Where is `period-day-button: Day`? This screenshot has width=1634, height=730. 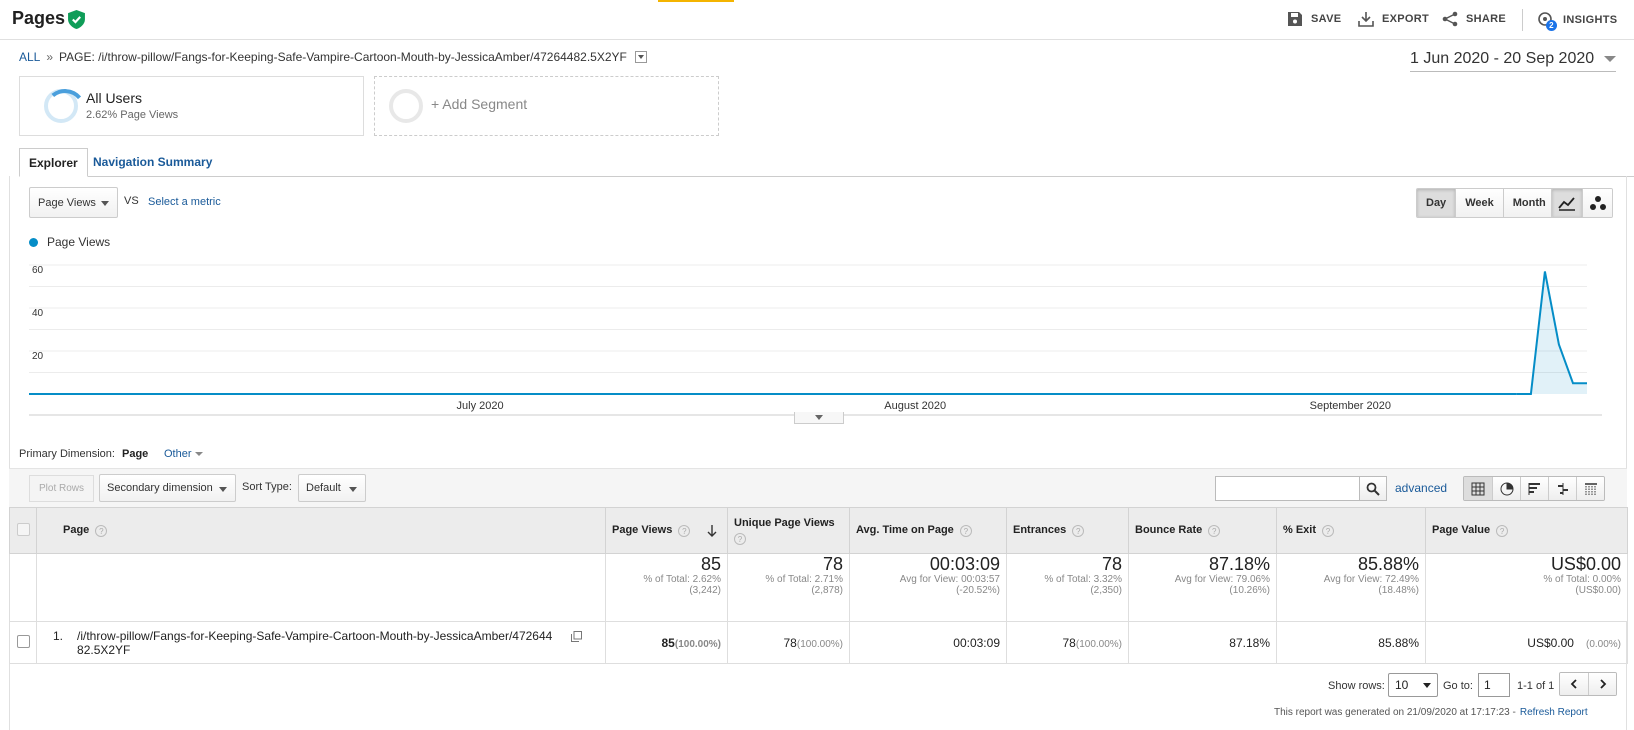
period-day-button: Day is located at coordinates (1437, 203).